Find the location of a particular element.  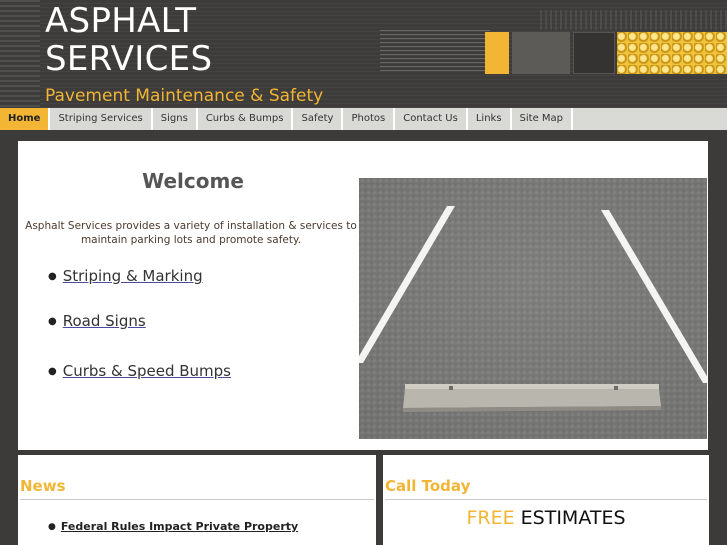

news-title: News is located at coordinates (43, 486).